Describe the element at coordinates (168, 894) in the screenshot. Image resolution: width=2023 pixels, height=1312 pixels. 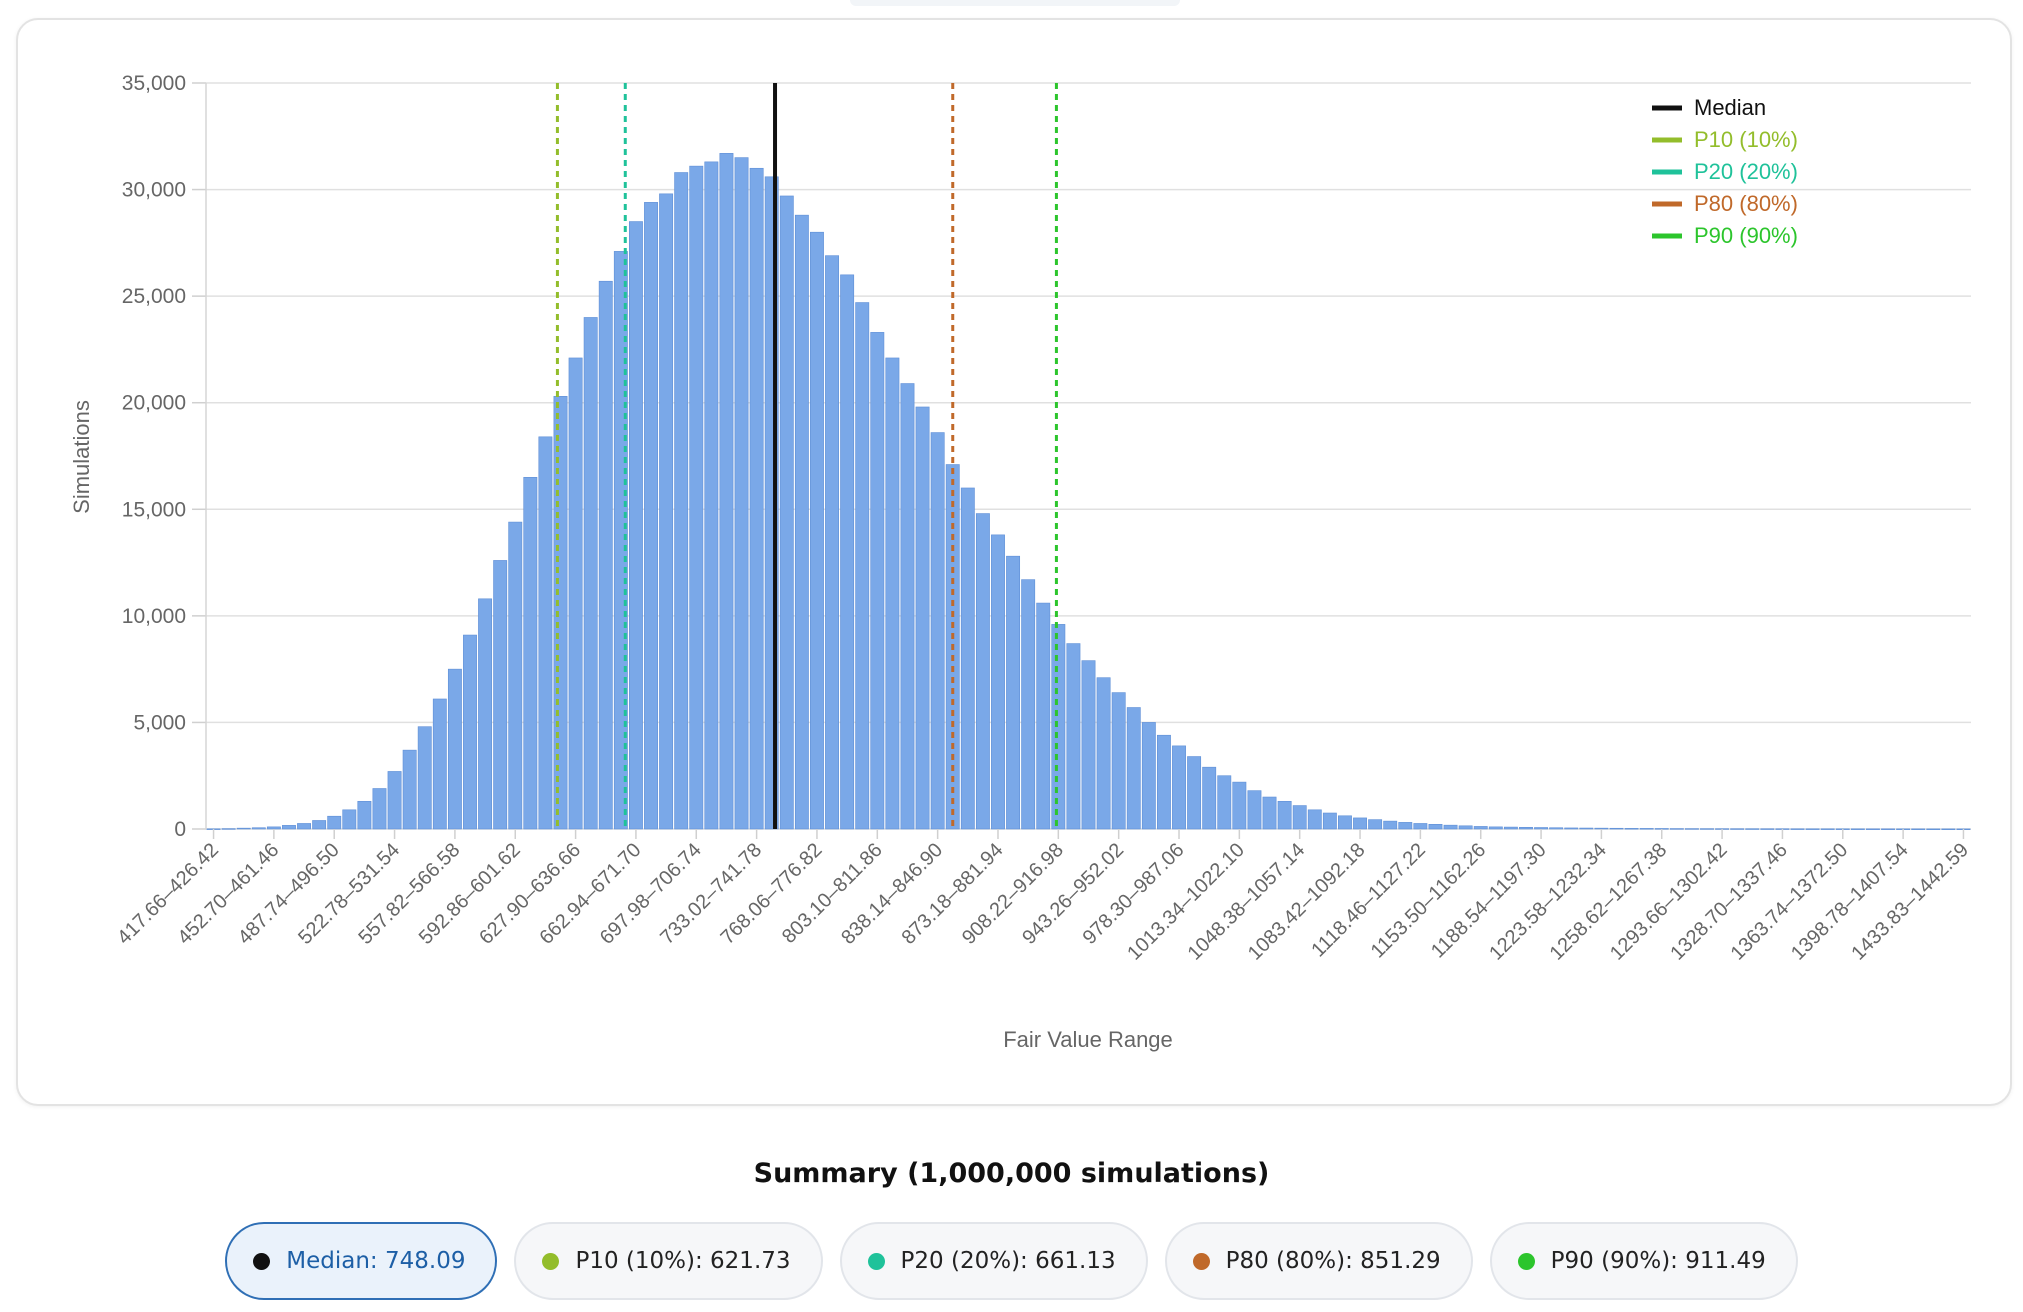
I see `x-tick-label: 417.66–426.42` at that location.